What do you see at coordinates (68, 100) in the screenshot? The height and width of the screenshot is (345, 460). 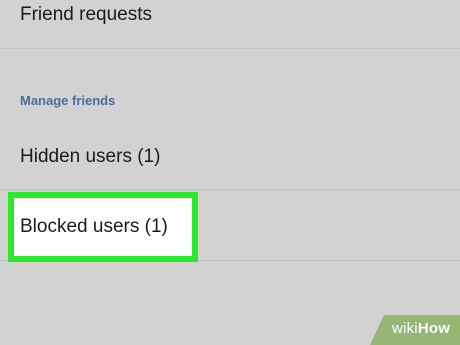 I see `manage-friends-section-header: Manage friends` at bounding box center [68, 100].